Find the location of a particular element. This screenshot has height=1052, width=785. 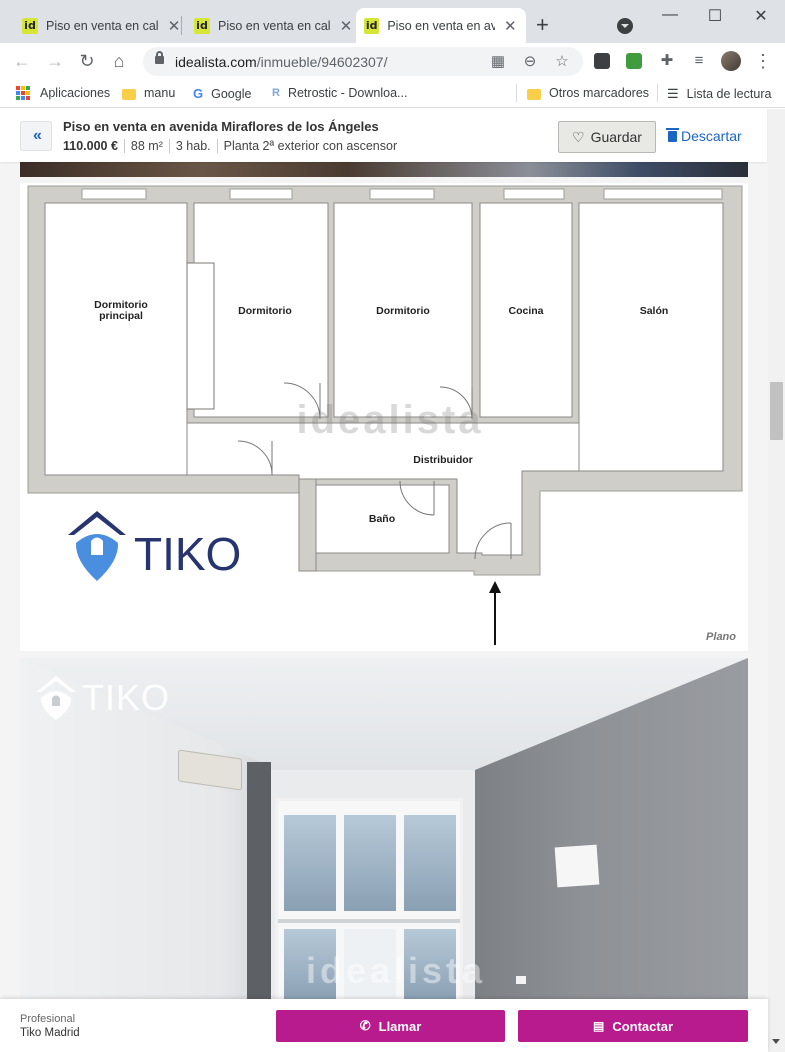

apps-grid-icon is located at coordinates (23, 93).